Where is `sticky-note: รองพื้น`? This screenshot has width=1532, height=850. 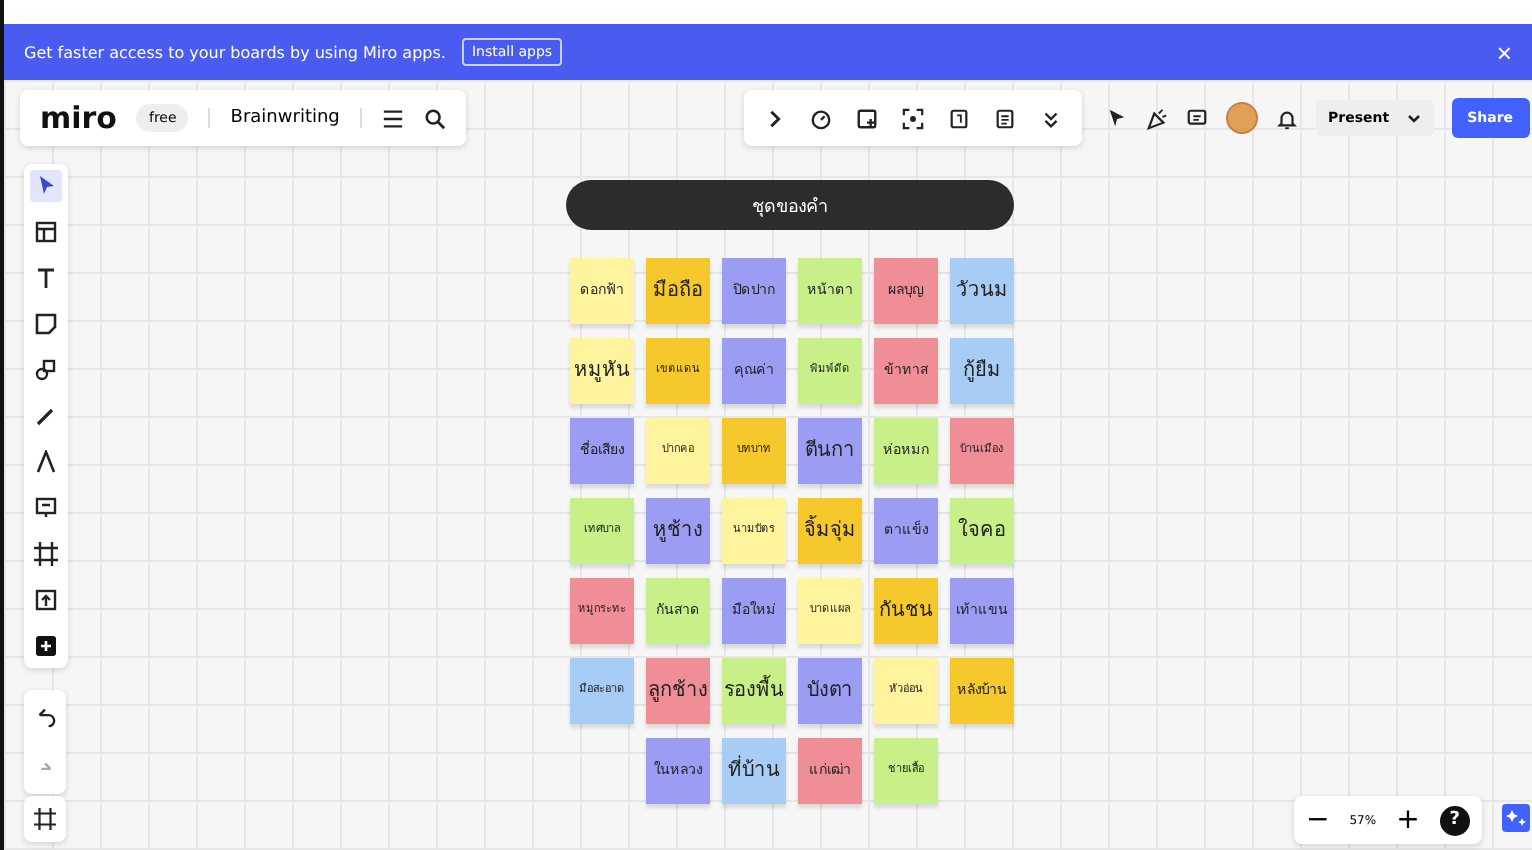 sticky-note: รองพื้น is located at coordinates (754, 691).